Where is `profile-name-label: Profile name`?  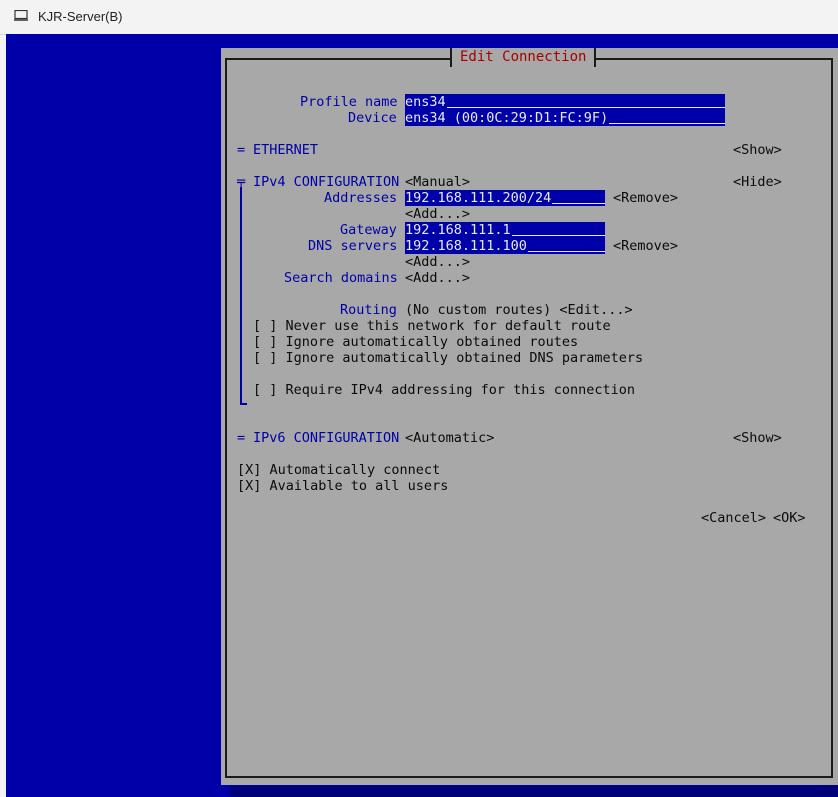 profile-name-label: Profile name is located at coordinates (349, 102).